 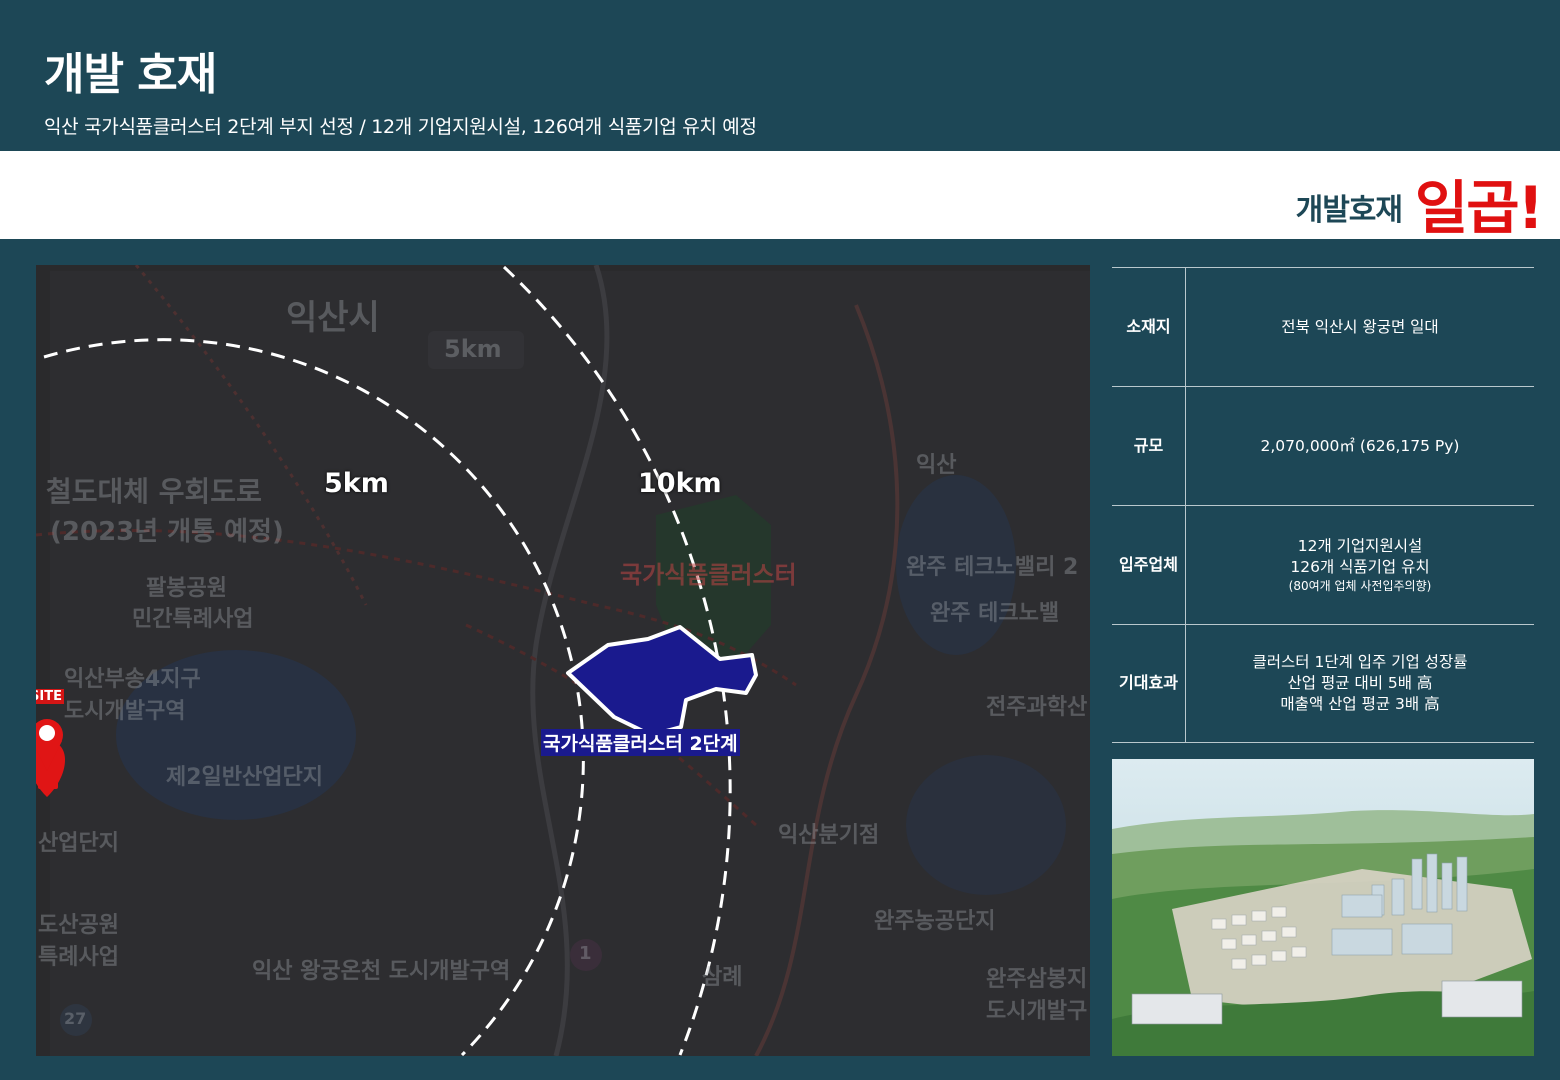 What do you see at coordinates (186, 588) in the screenshot?
I see `place-park-1: 팔봉공원` at bounding box center [186, 588].